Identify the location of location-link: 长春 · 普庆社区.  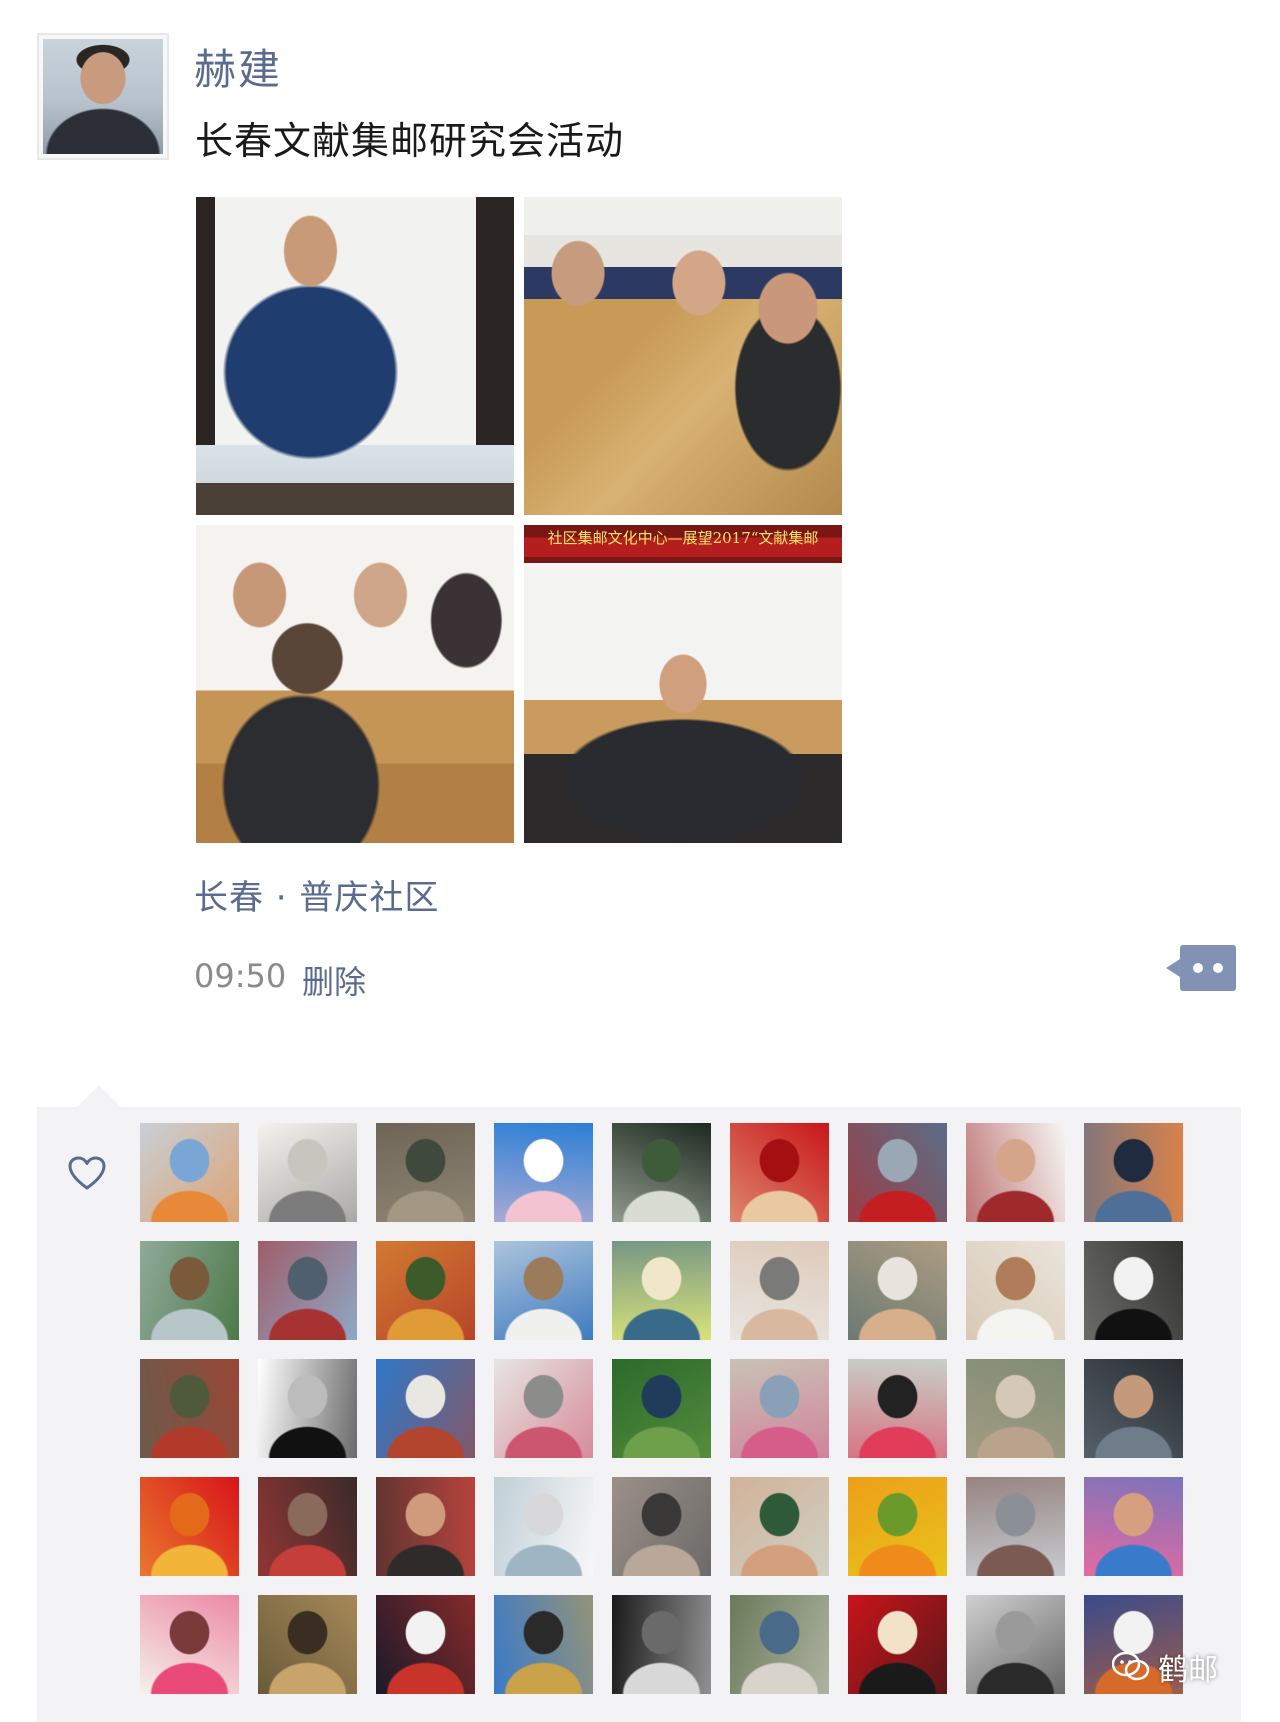
(316, 894).